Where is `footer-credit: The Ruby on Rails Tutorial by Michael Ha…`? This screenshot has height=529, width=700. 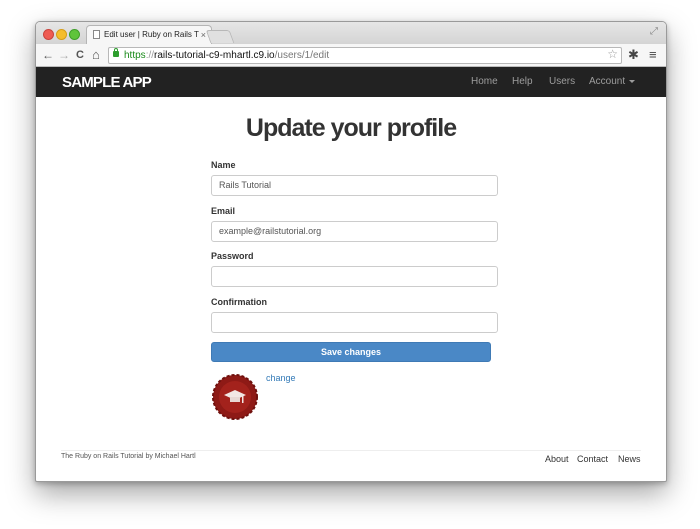 footer-credit: The Ruby on Rails Tutorial by Michael Ha… is located at coordinates (128, 456).